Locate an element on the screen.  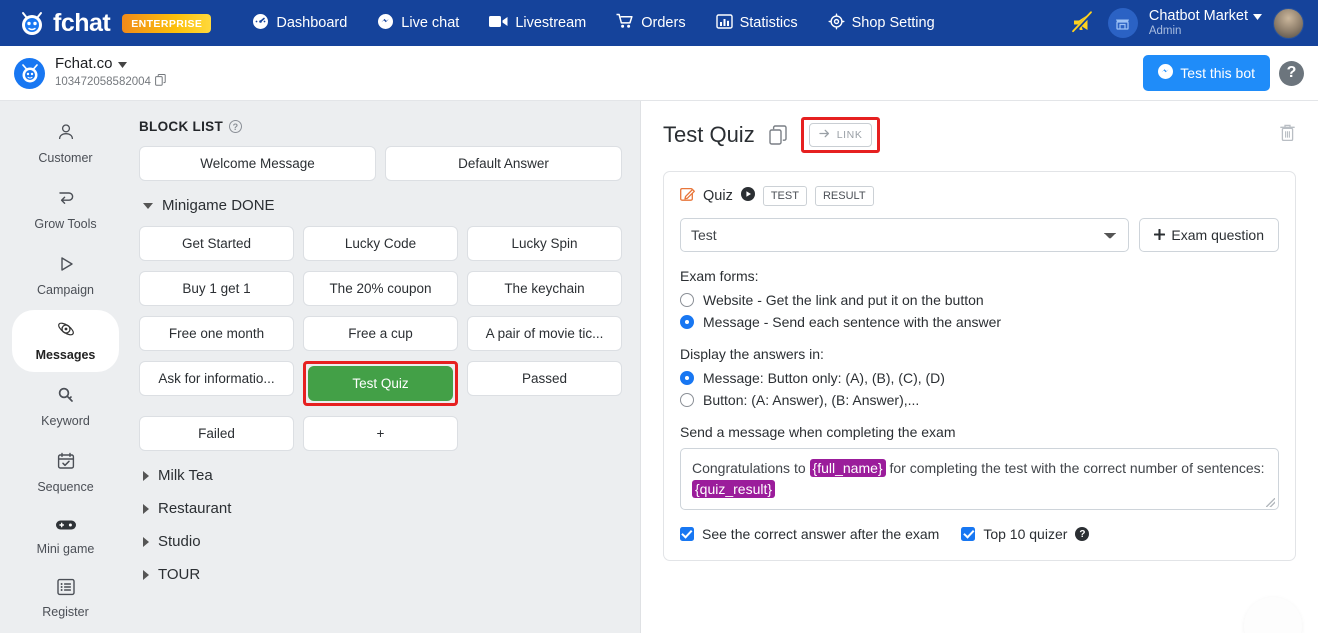
sidebar-item-register: Register is located at coordinates (65, 599).